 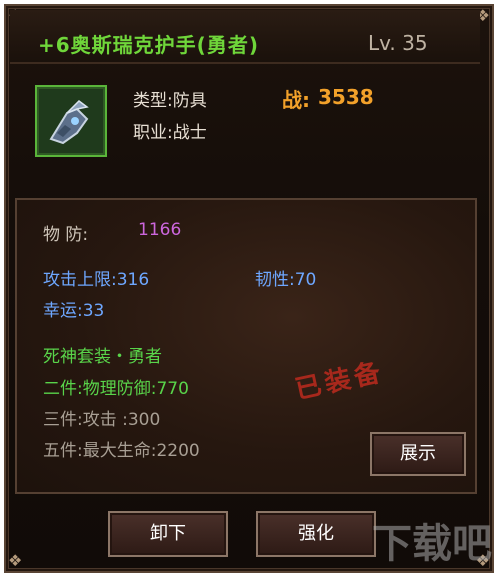 I want to click on enhance-button: 强化, so click(x=316, y=534).